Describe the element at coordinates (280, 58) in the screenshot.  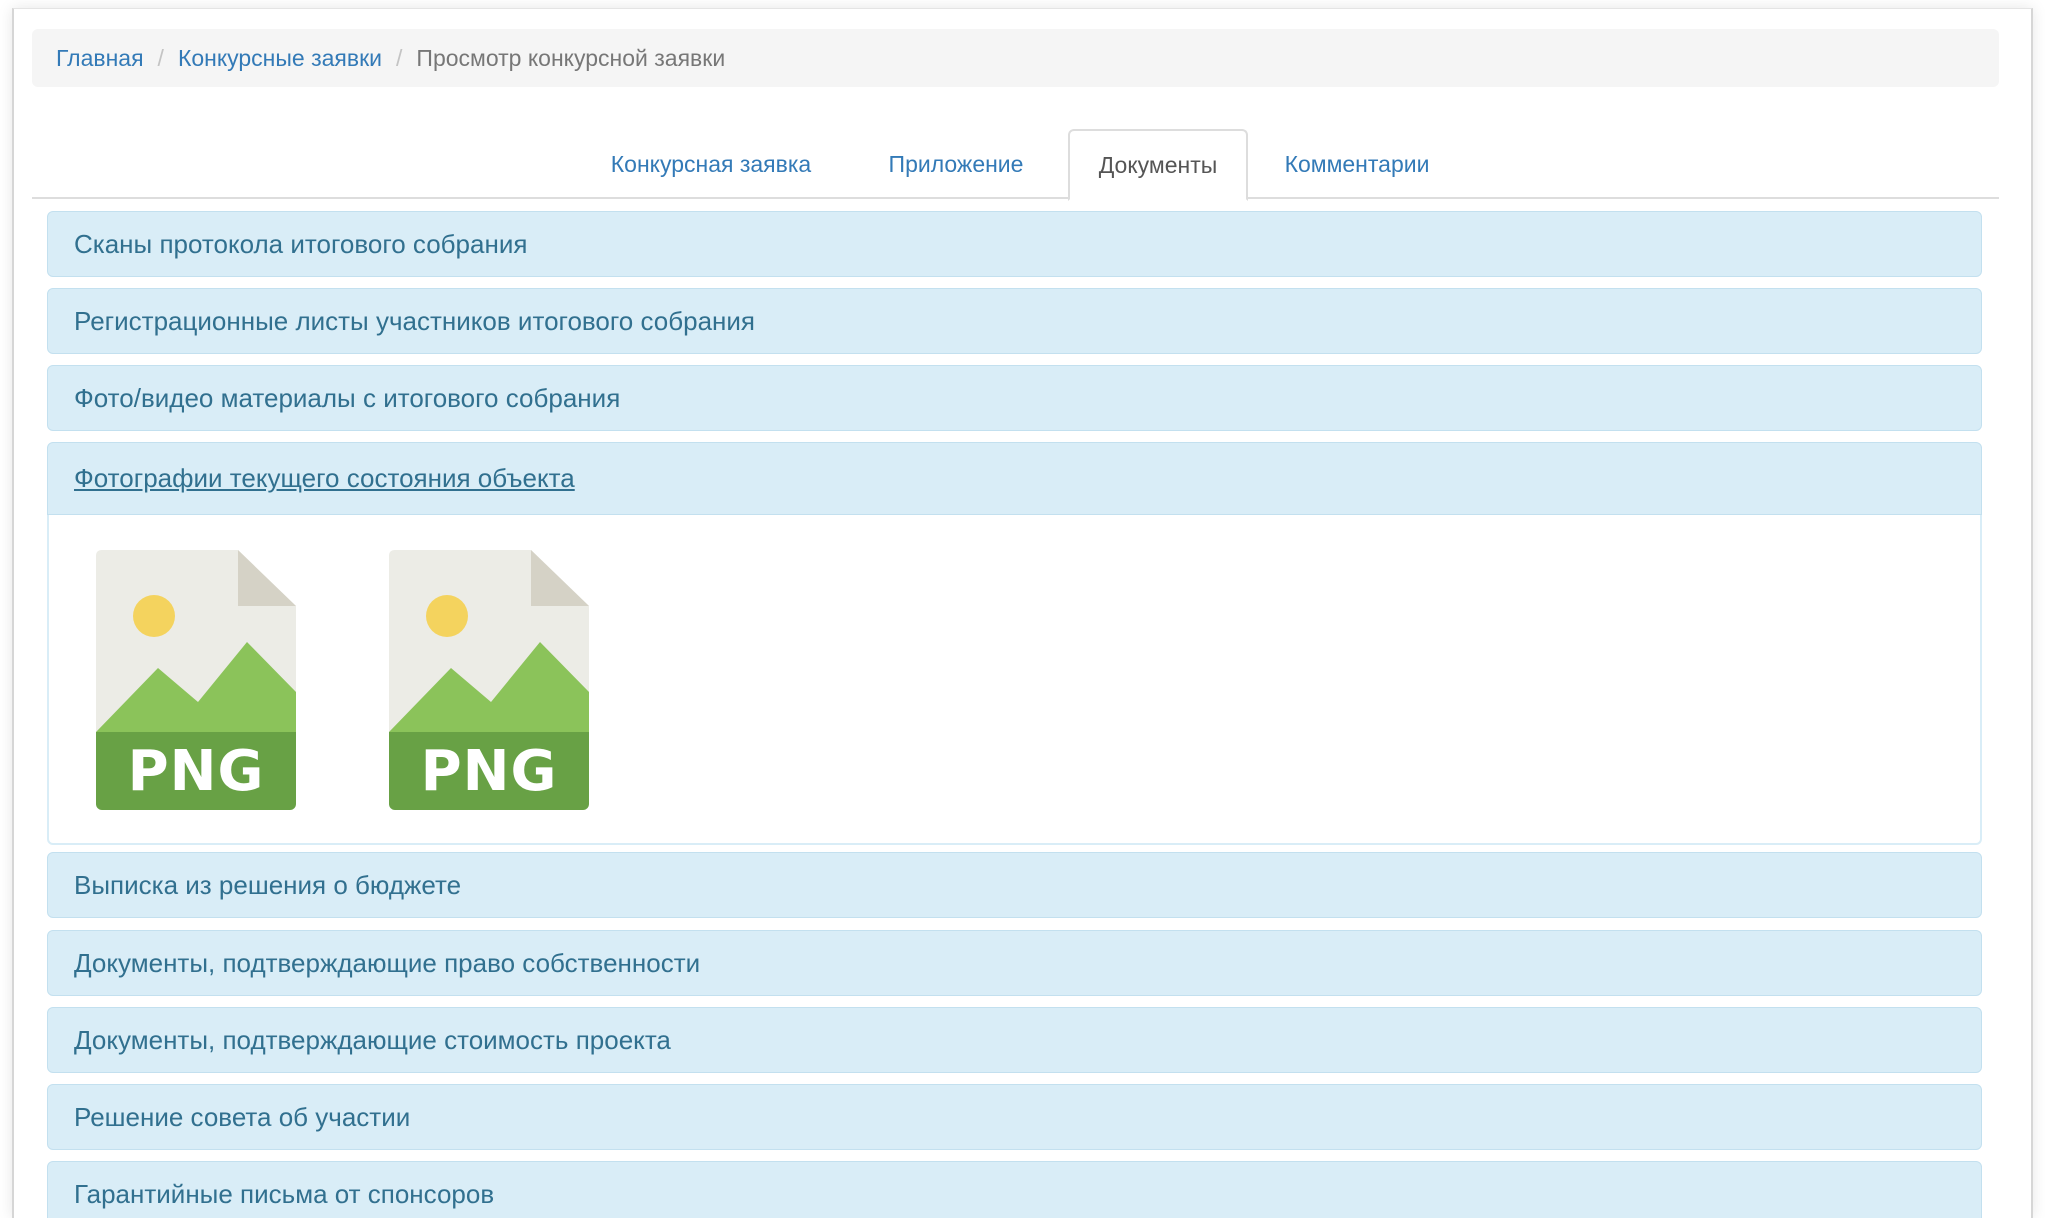
I see `breadcrumb-applications-link: Конкурсные заявки` at that location.